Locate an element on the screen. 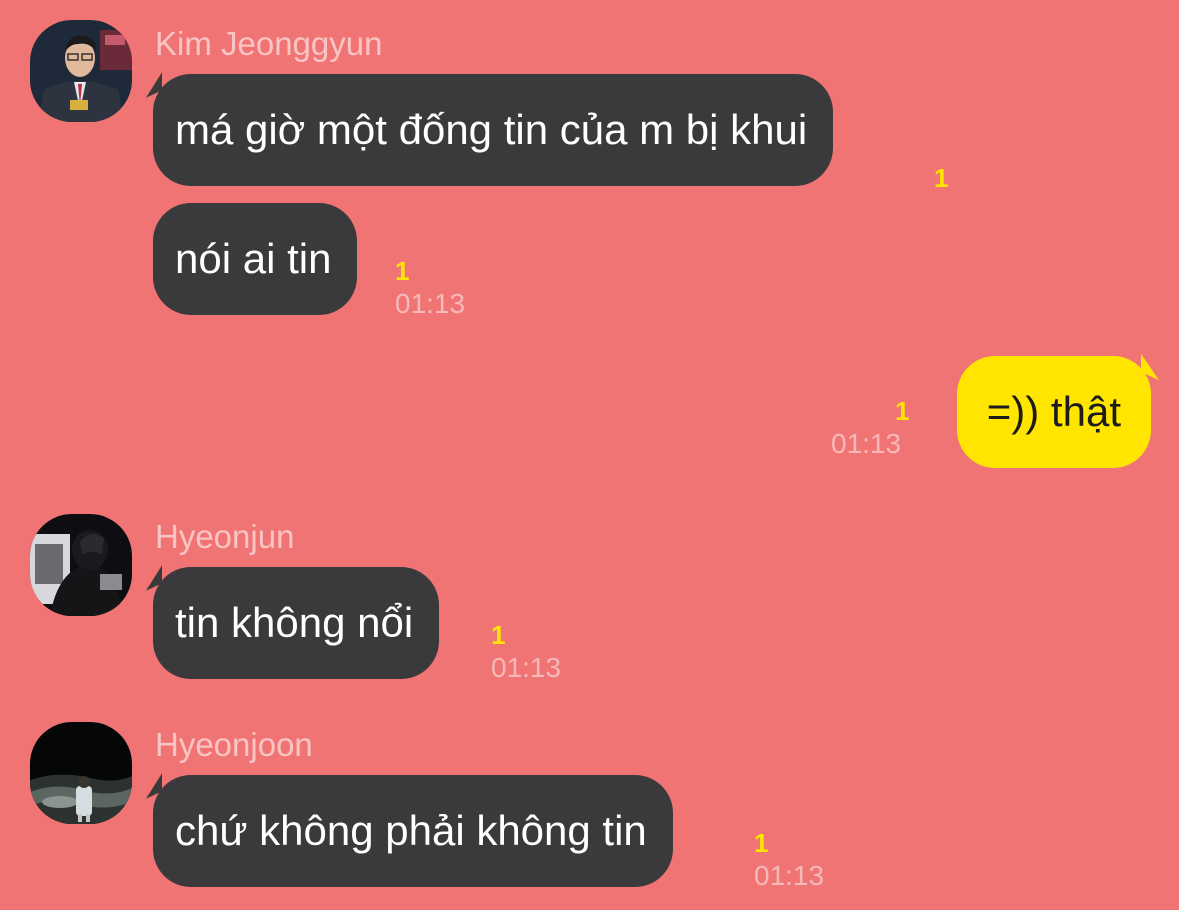 The image size is (1179, 910). profile-photo-man-in-suit-icon is located at coordinates (81, 71).